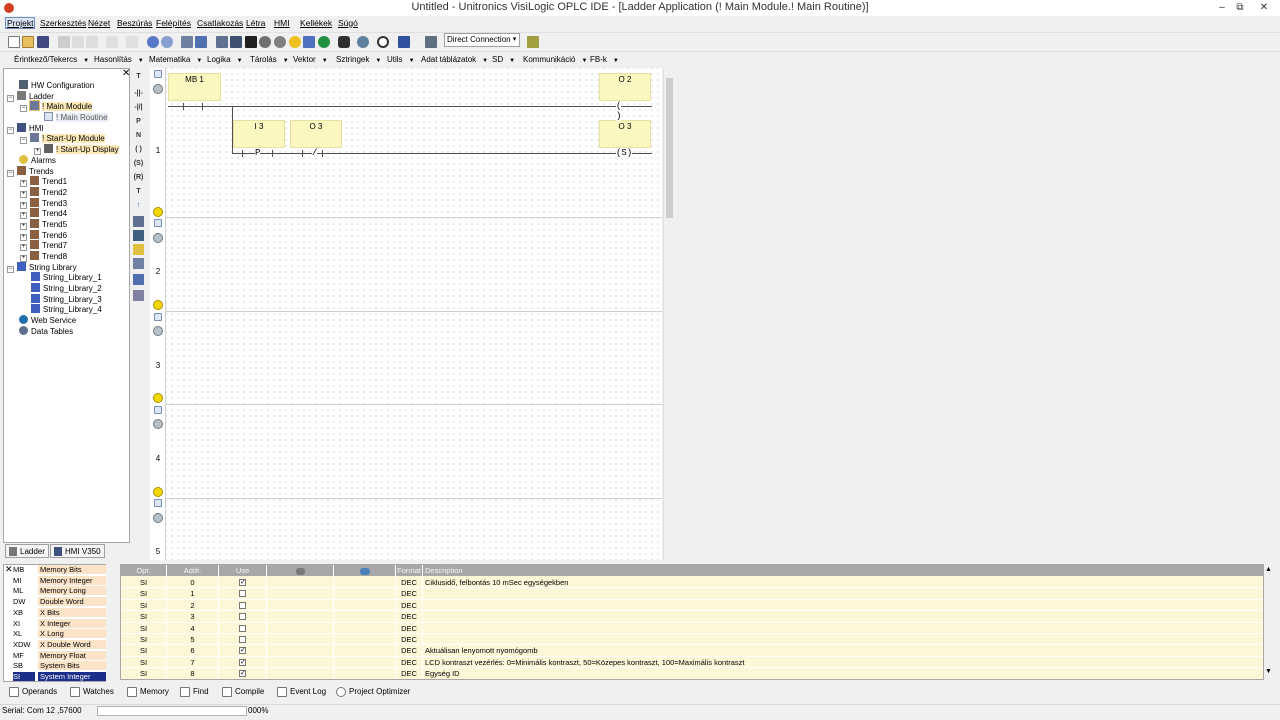 The width and height of the screenshot is (1280, 720). I want to click on operand-type-row: XL X Long, so click(59, 634).